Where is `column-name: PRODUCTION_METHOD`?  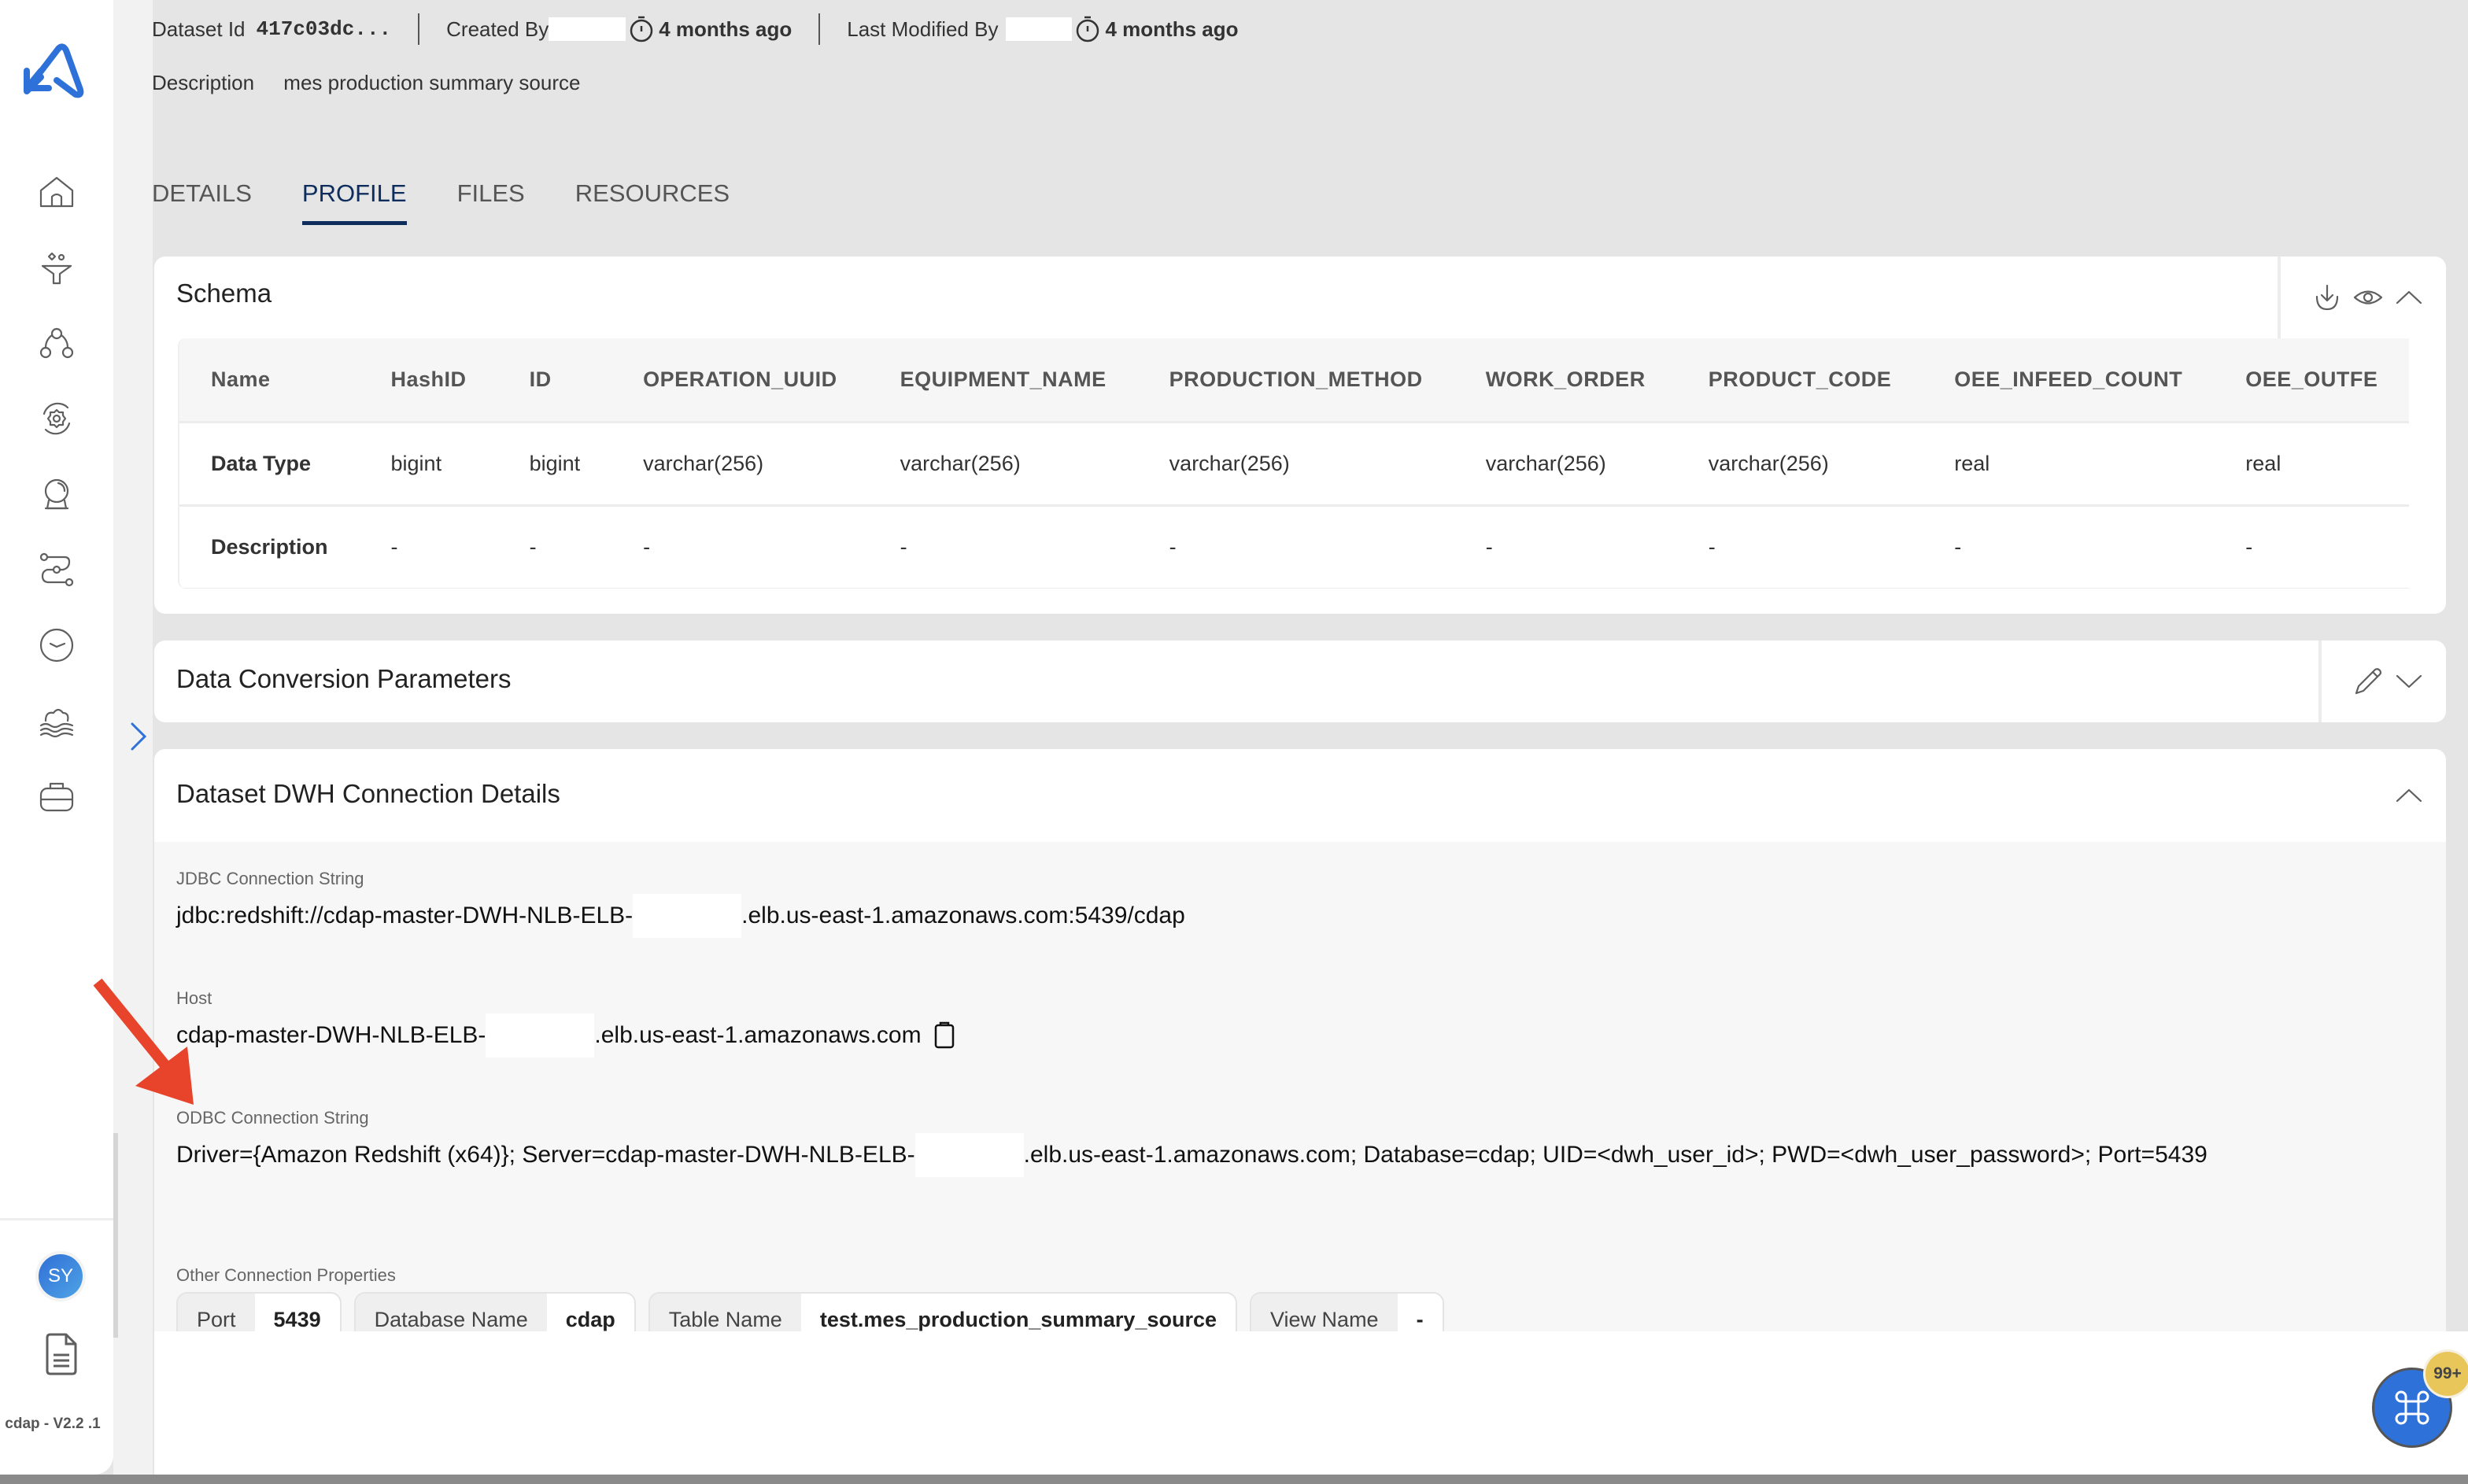
column-name: PRODUCTION_METHOD is located at coordinates (1295, 380).